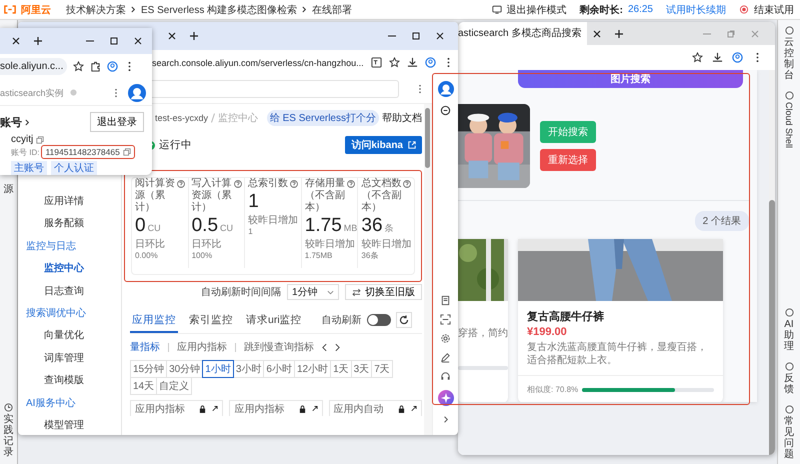 This screenshot has width=800, height=464. What do you see at coordinates (205, 226) in the screenshot?
I see `stat-value: 0.5` at bounding box center [205, 226].